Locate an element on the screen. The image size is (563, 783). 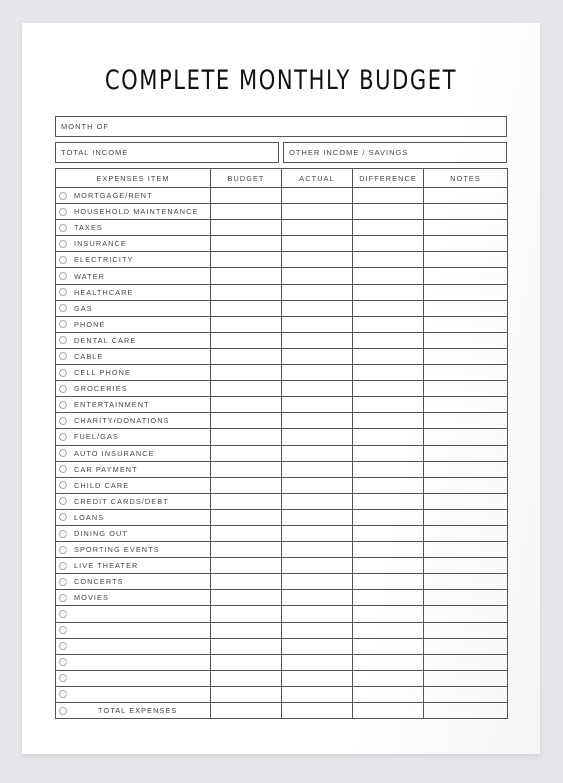
total-income-field: TOTAL INCOME is located at coordinates (167, 152).